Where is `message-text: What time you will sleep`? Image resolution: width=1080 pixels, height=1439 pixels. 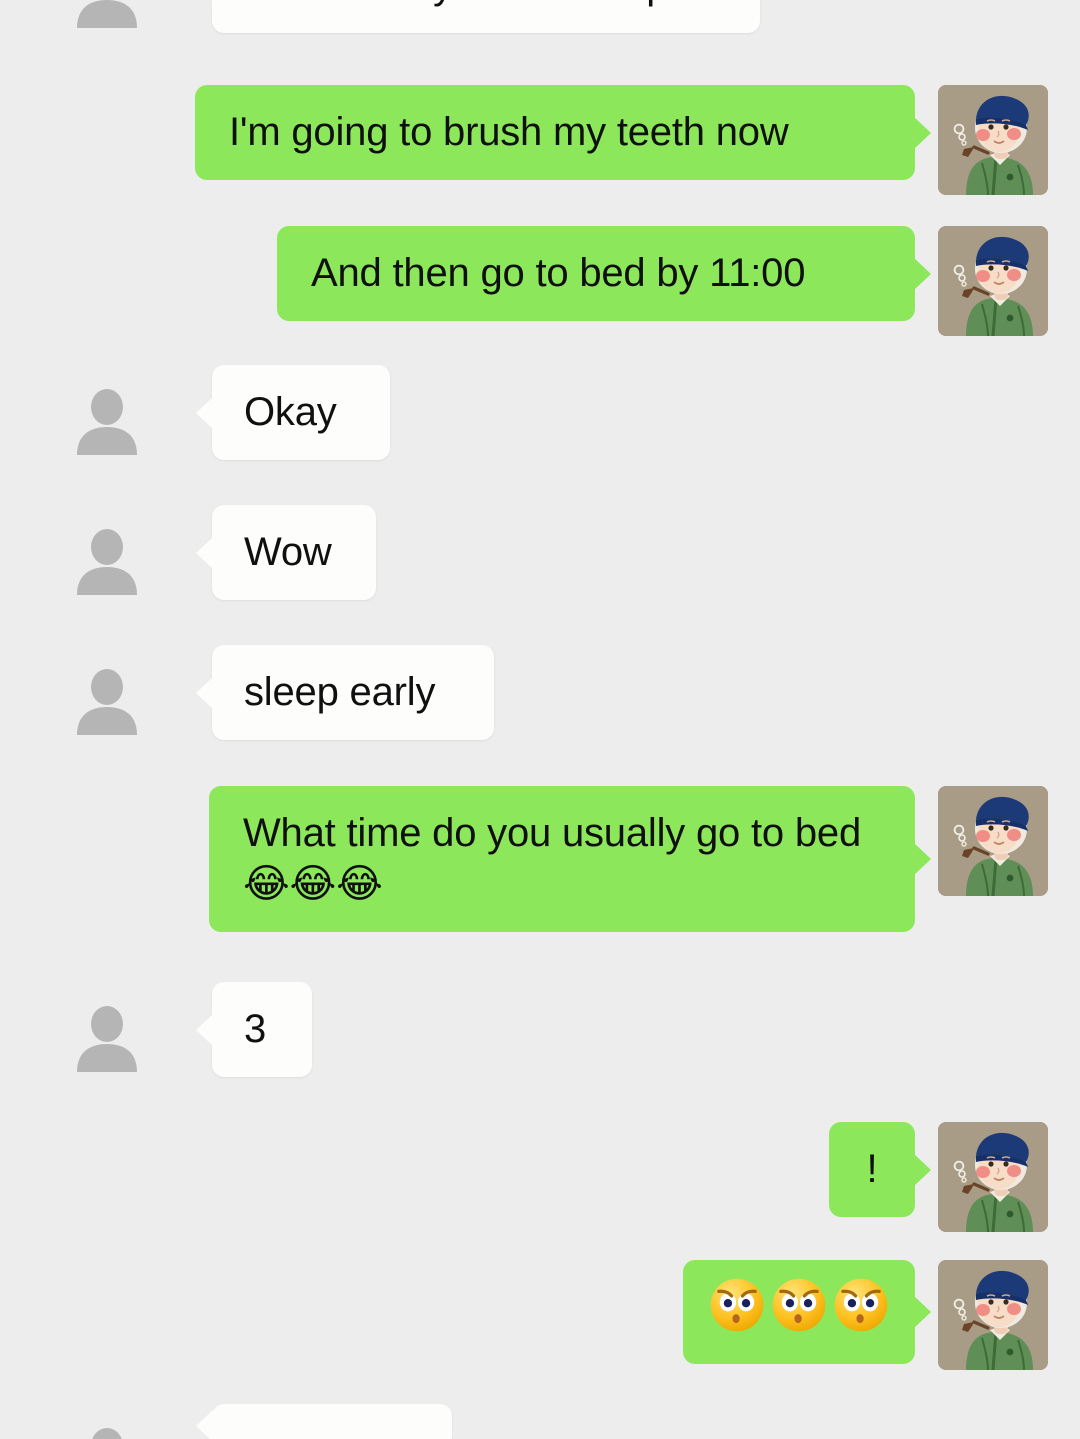
message-text: What time you will sleep is located at coordinates (456, 3).